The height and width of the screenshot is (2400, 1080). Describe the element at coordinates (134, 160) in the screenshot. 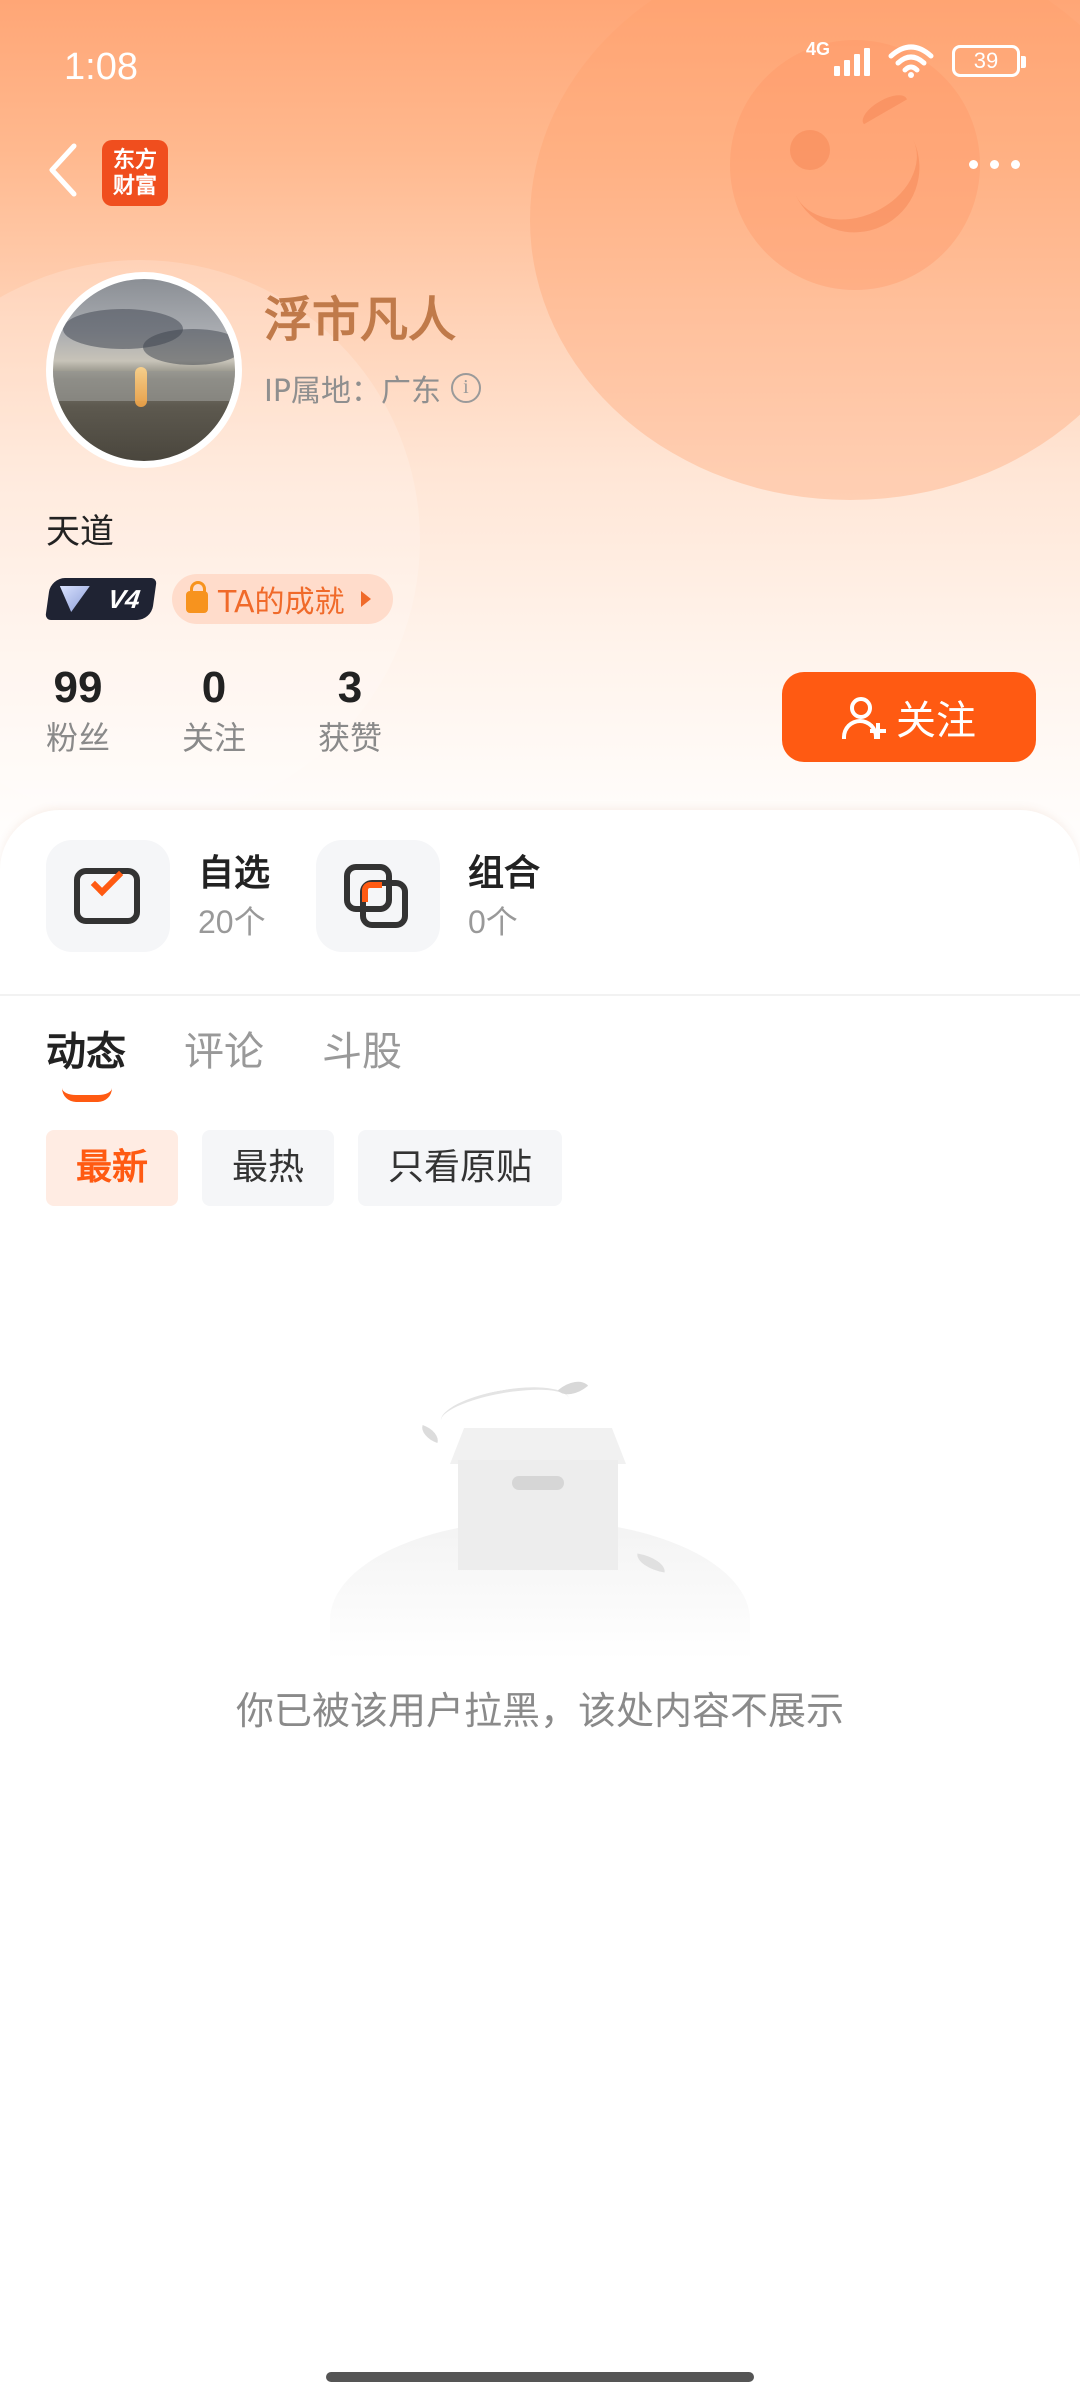

I see `logo-text-line1: 东方` at that location.